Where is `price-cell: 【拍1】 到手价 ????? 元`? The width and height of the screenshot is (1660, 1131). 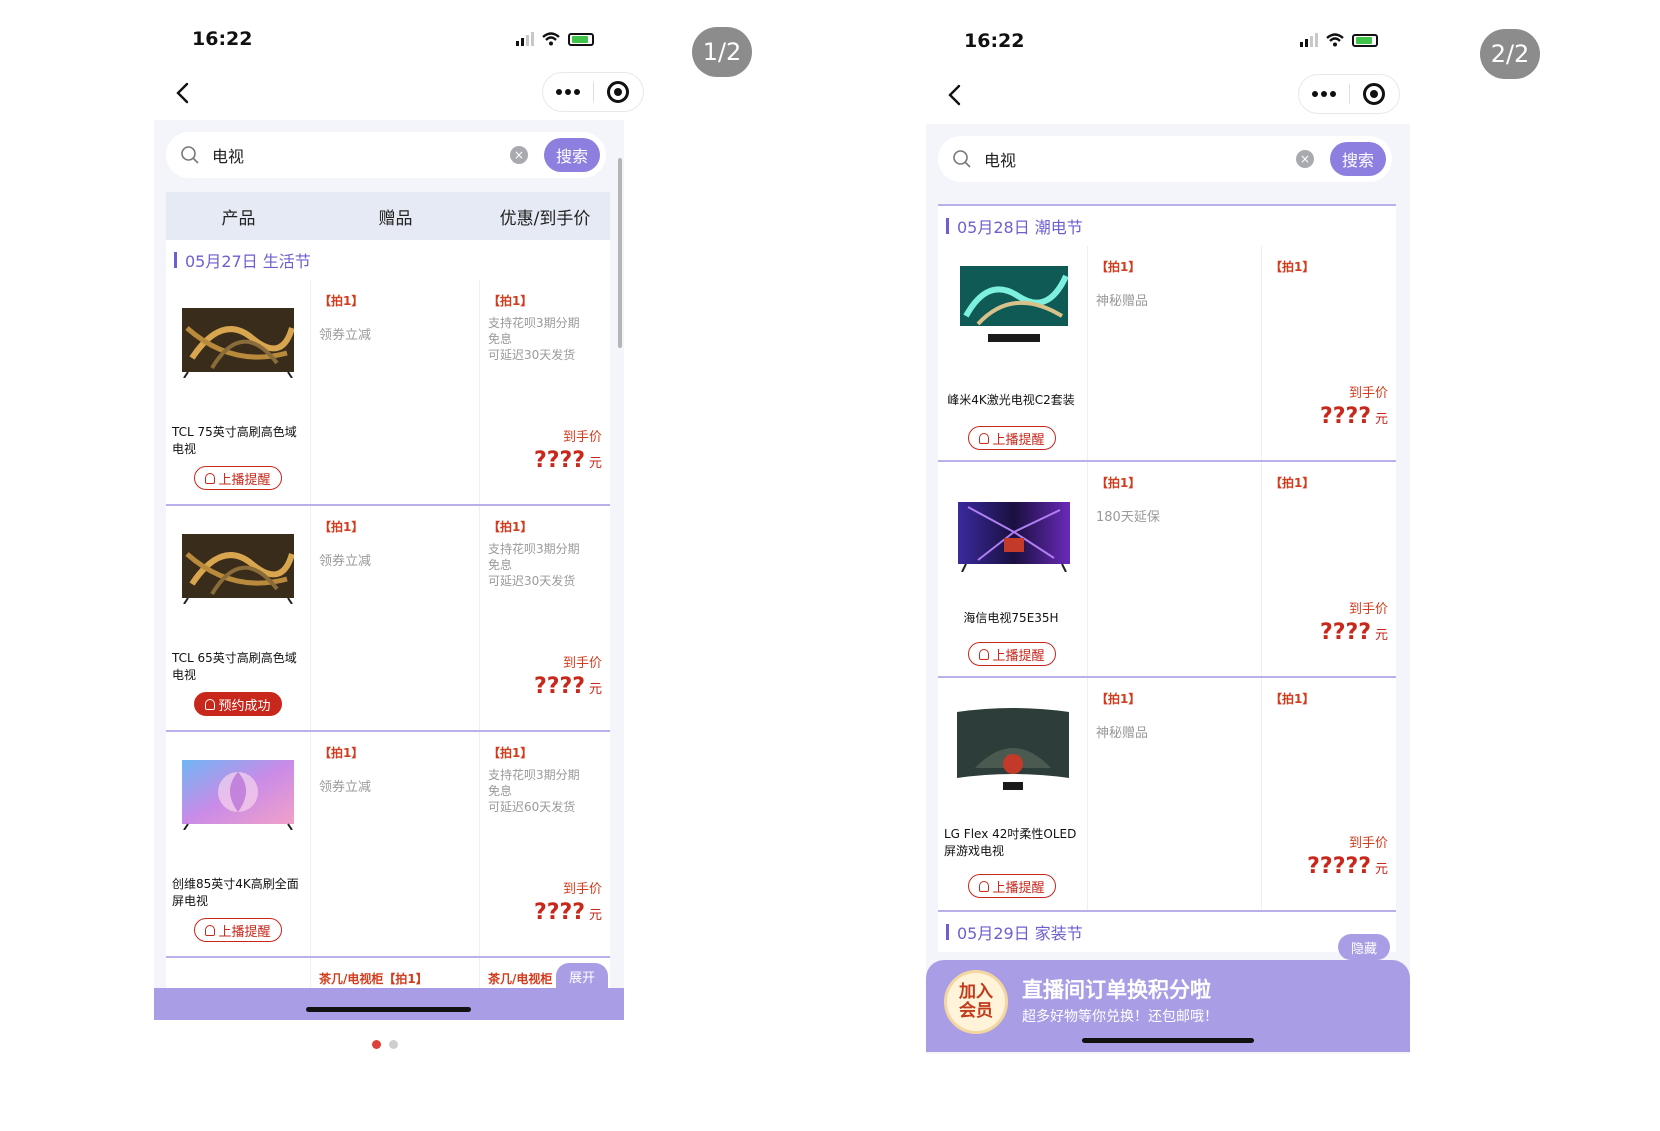
price-cell: 【拍1】 到手价 ????? 元 is located at coordinates (1329, 794).